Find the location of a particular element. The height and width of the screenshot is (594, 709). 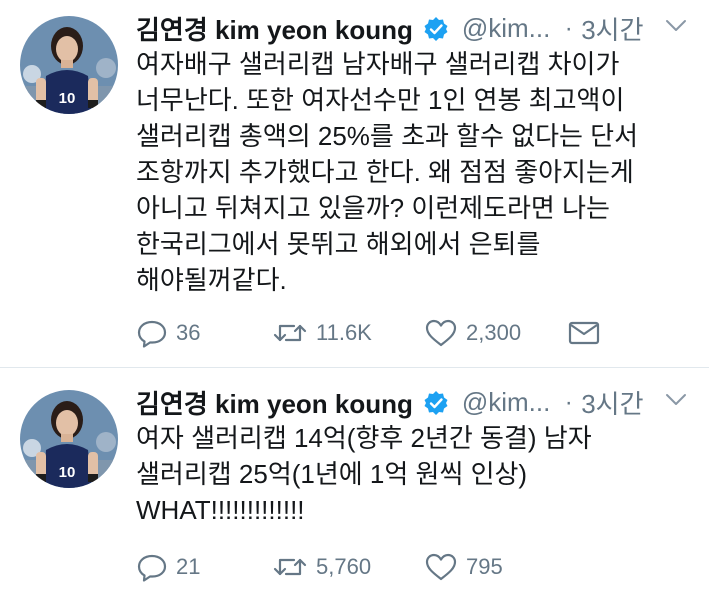

reply-button: 36 is located at coordinates (168, 333).